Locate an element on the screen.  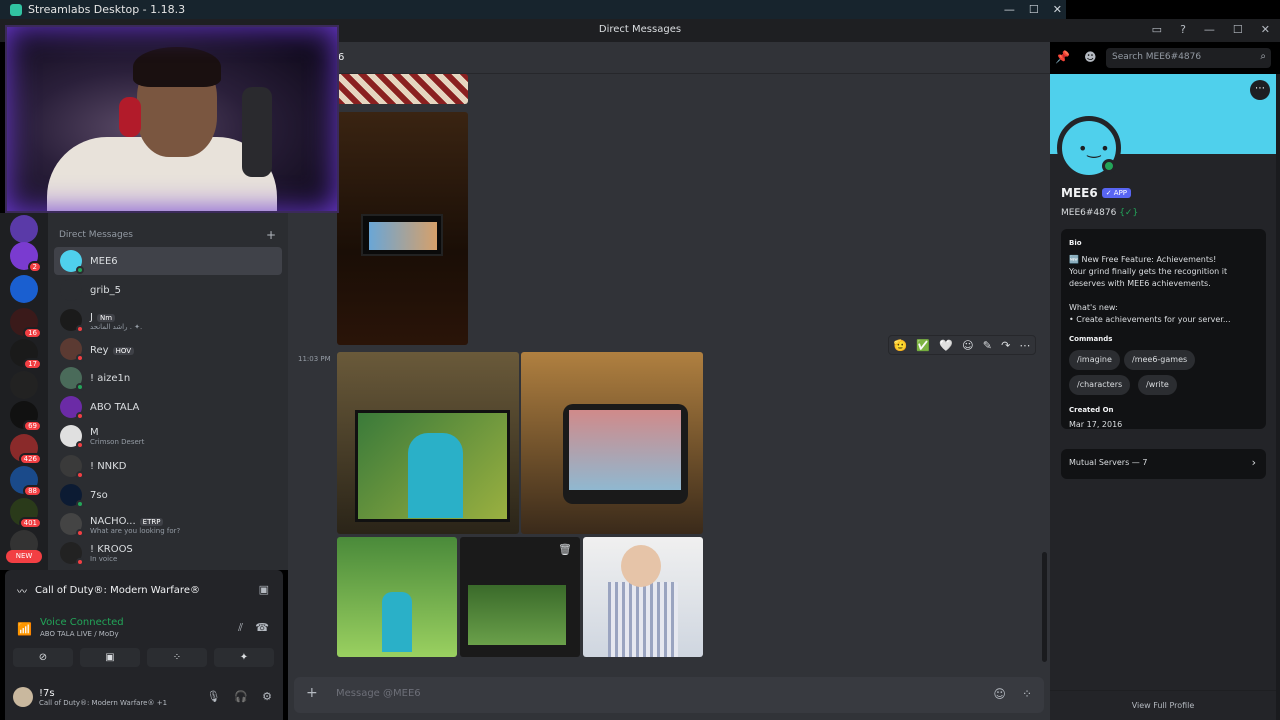
voice-channel: ABO TALA LIVE / MoDy is located at coordinates (79, 634).